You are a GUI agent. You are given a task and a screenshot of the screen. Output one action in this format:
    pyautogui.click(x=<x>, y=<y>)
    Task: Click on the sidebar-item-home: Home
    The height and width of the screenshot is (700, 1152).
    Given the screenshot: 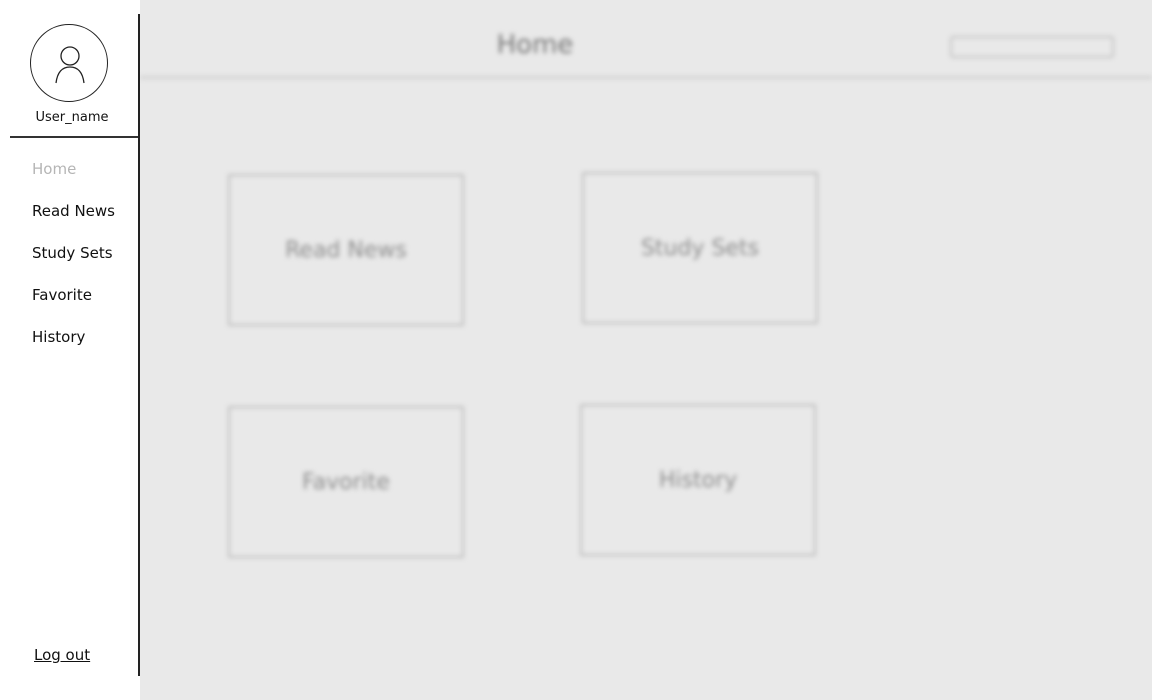 What is the action you would take?
    pyautogui.click(x=73, y=179)
    